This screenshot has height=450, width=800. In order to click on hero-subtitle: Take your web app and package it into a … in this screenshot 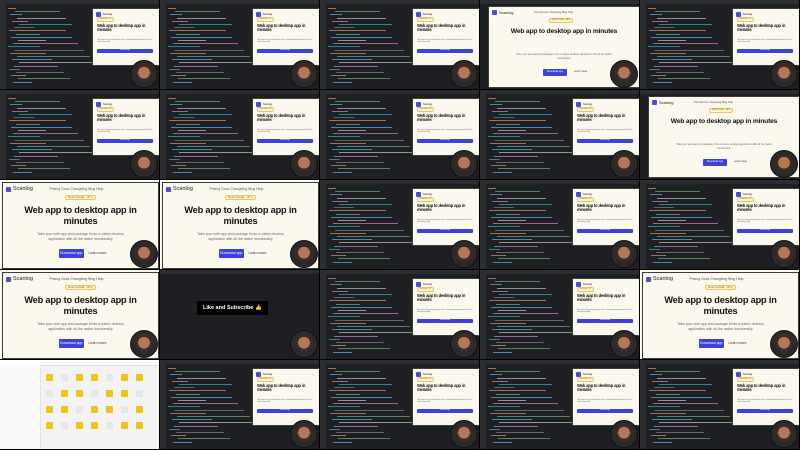, I will do `click(240, 236)`.